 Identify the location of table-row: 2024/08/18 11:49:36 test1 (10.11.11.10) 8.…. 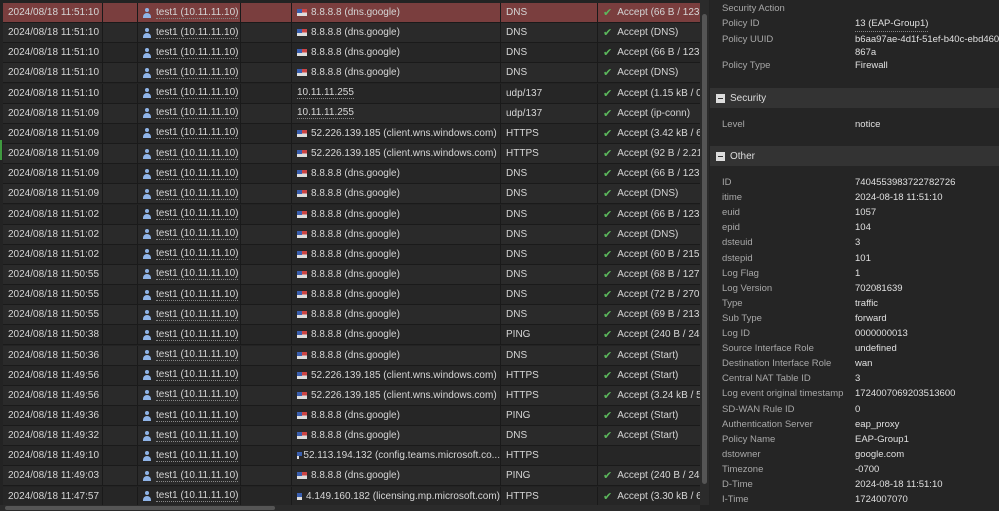
(351, 416).